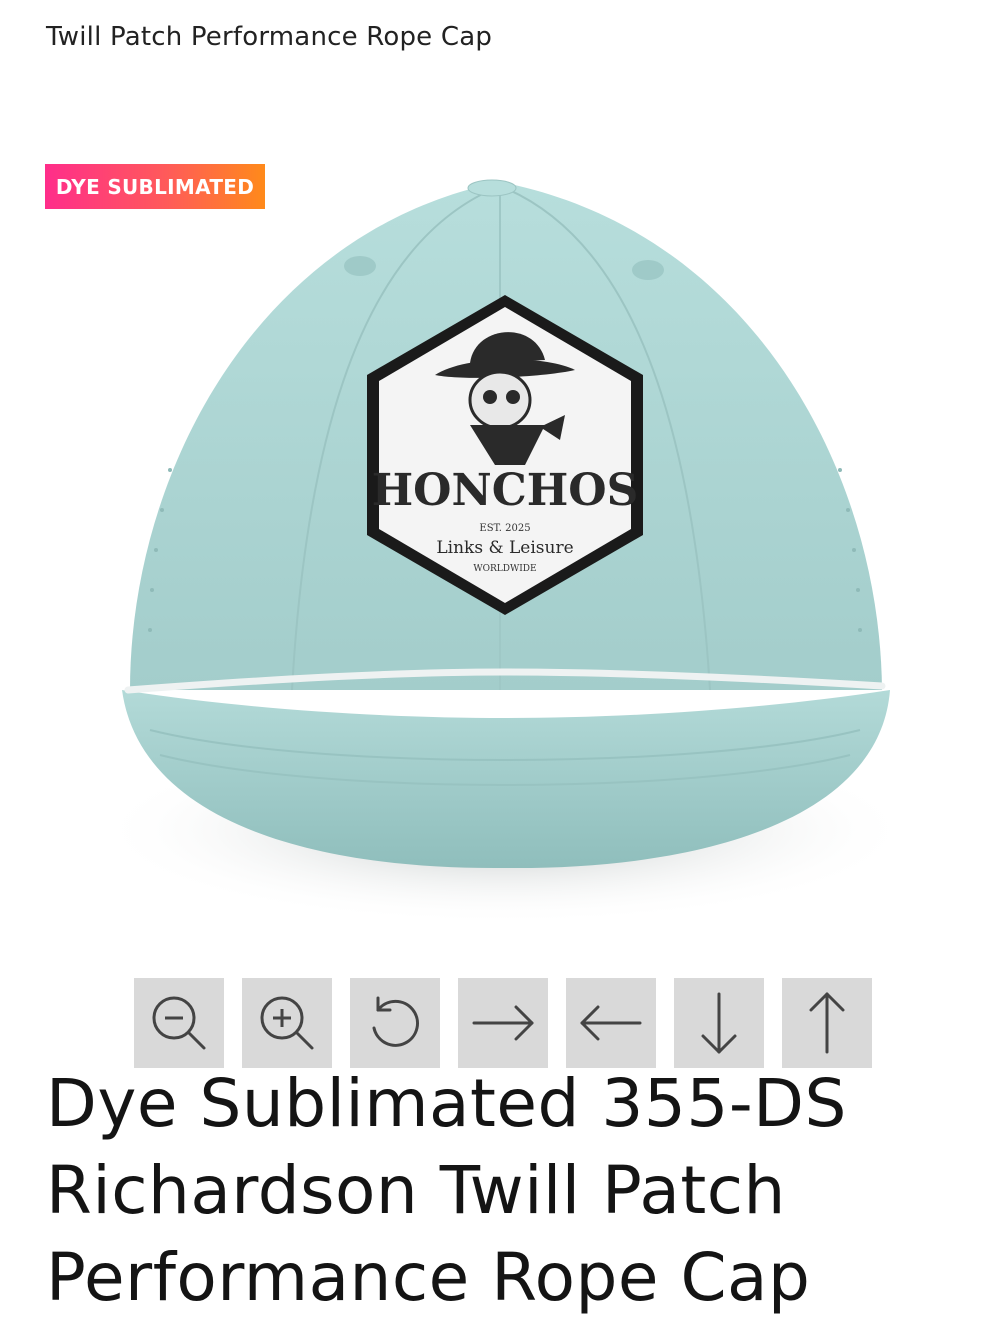 This screenshot has height=1332, width=1008. What do you see at coordinates (505, 490) in the screenshot?
I see `patch-brand-text: HONCHOS` at bounding box center [505, 490].